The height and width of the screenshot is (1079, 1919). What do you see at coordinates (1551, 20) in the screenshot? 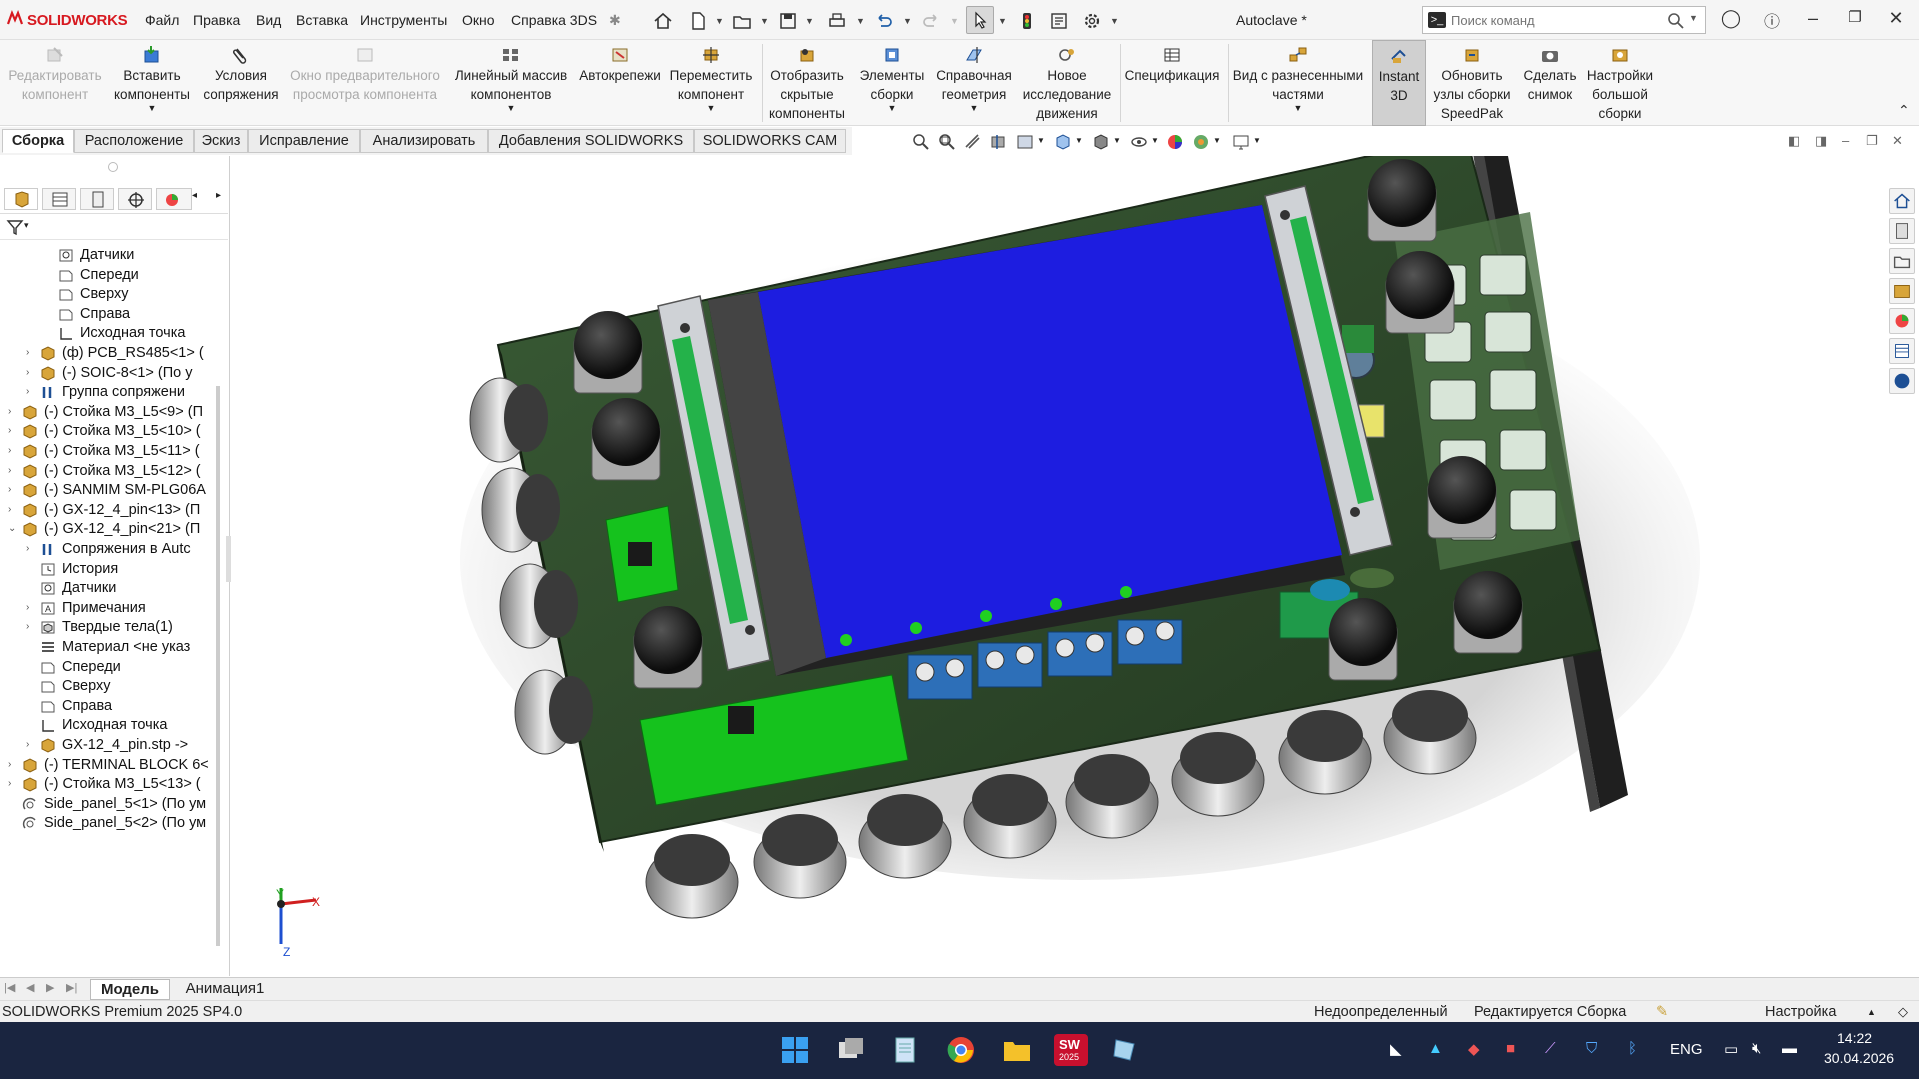
I see `search-input` at bounding box center [1551, 20].